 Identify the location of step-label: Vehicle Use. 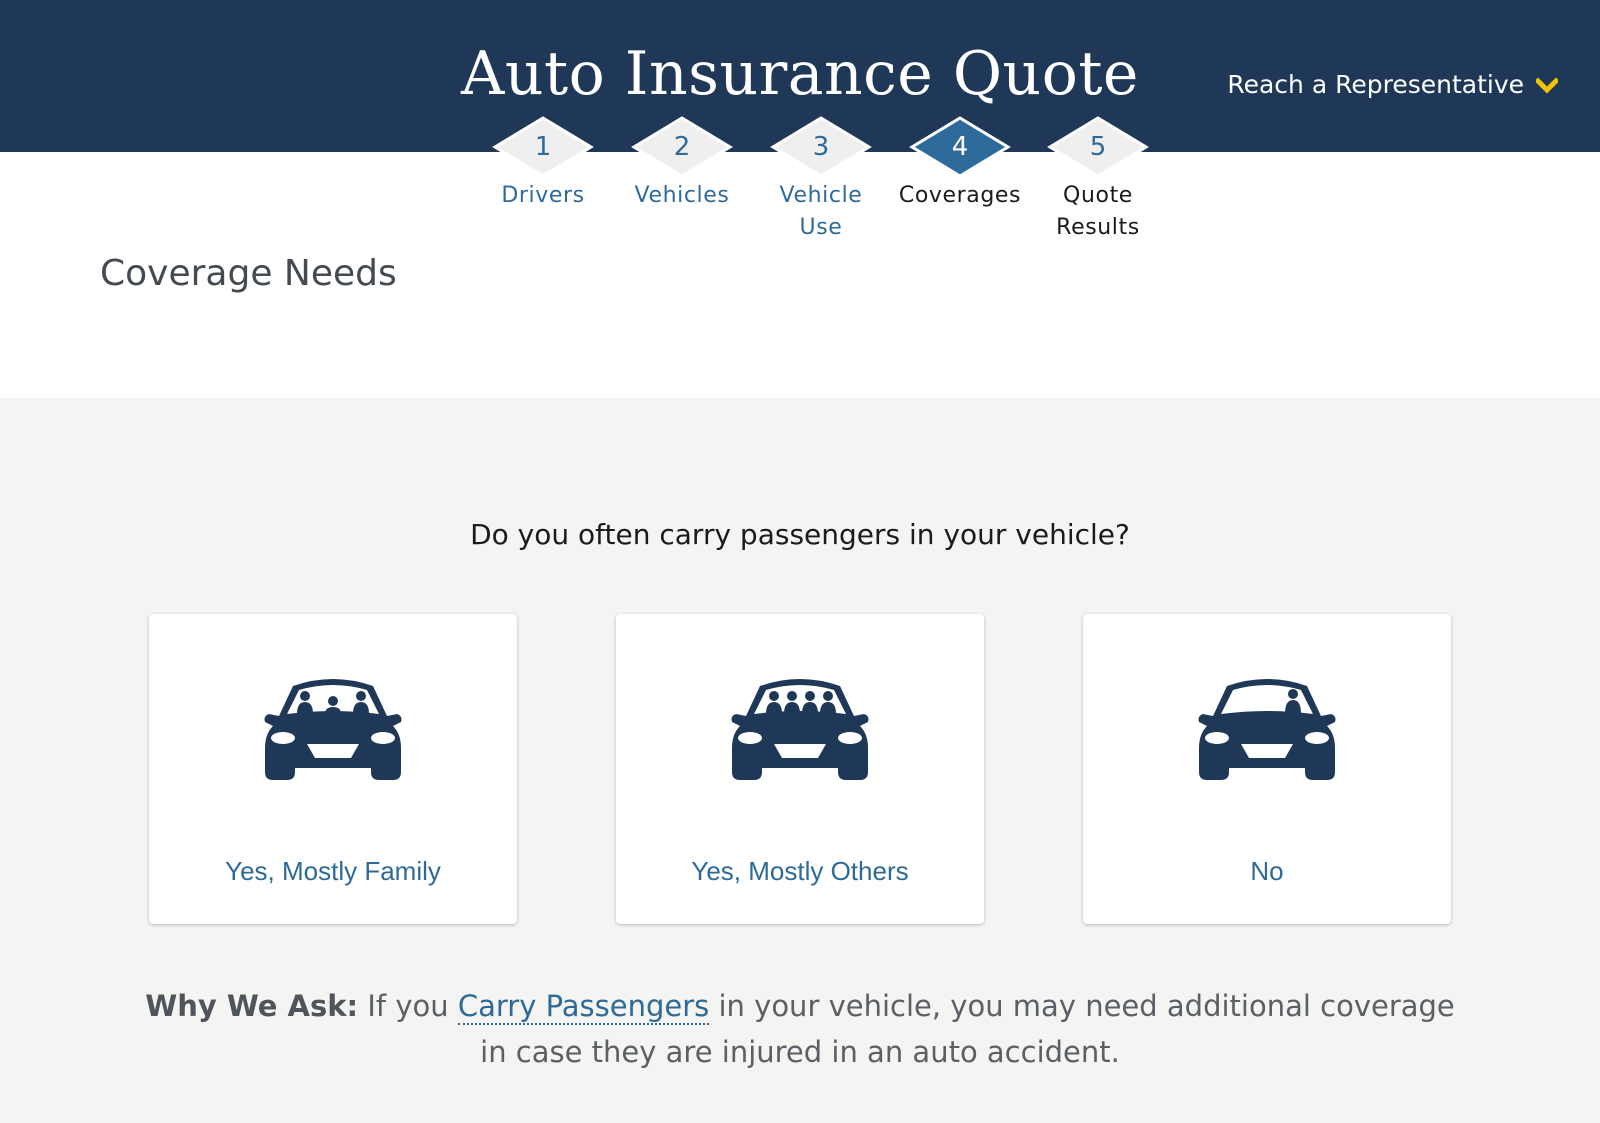
(821, 211).